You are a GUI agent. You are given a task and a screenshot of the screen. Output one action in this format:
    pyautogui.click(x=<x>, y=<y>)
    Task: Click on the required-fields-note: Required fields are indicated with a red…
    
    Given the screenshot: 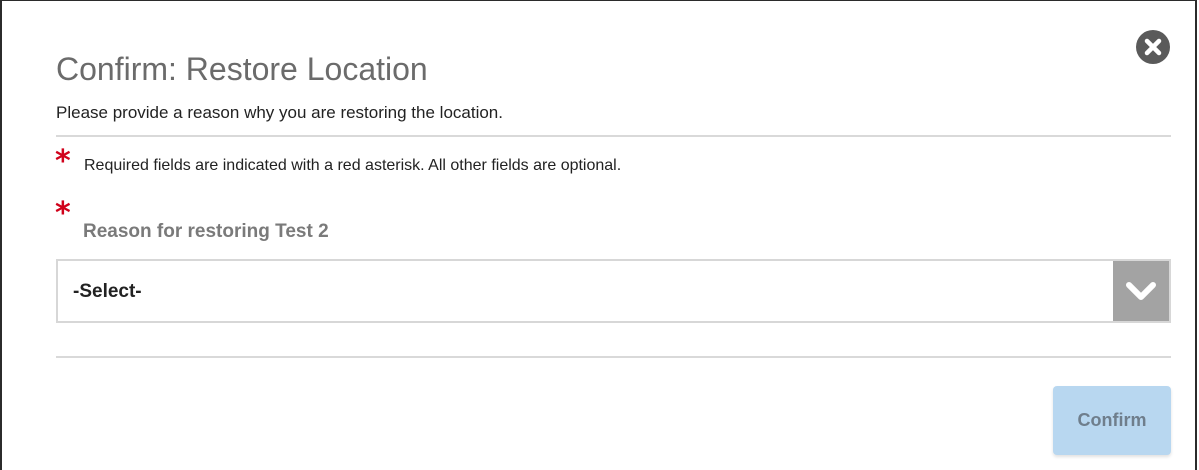 What is the action you would take?
    pyautogui.click(x=353, y=165)
    